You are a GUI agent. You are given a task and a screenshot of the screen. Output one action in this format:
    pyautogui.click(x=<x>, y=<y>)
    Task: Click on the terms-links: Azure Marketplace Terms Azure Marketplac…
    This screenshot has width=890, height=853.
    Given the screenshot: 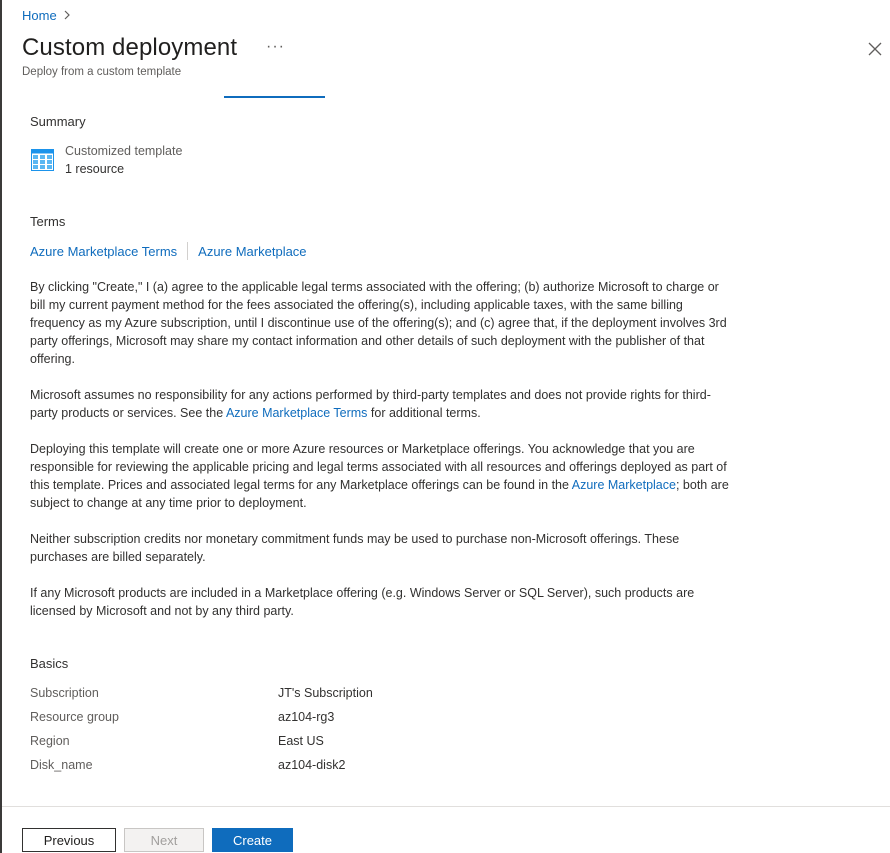 What is the action you would take?
    pyautogui.click(x=168, y=251)
    